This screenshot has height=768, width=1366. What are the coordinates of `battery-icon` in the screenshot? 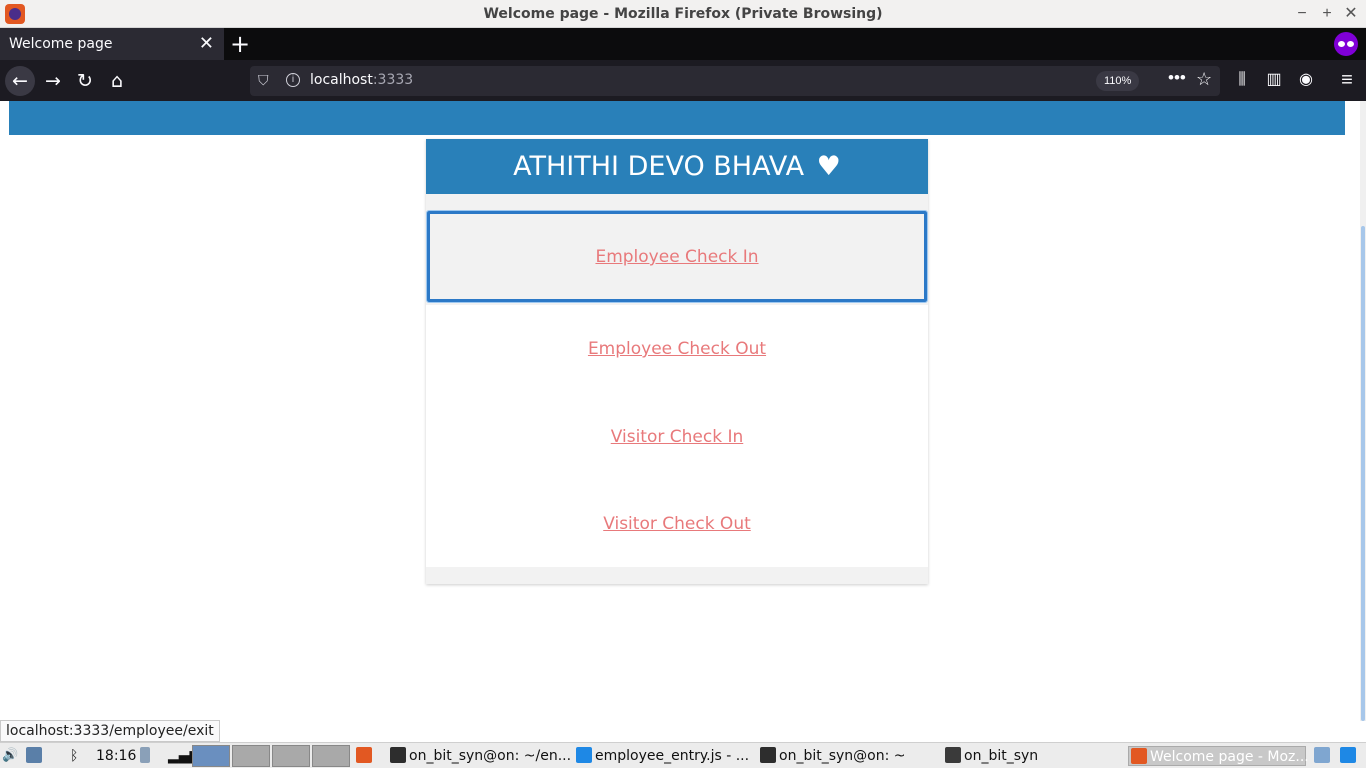 It's located at (146, 756).